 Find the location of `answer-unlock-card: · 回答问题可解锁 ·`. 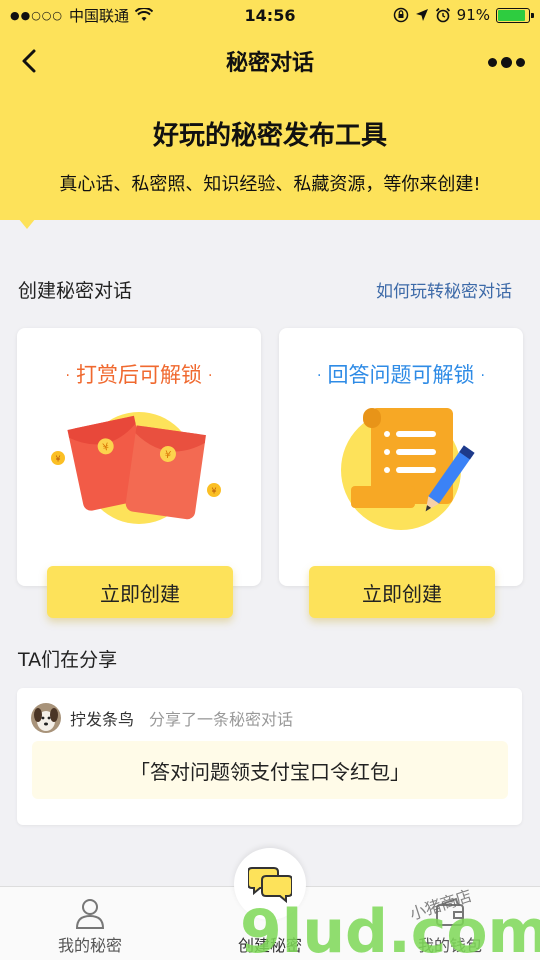

answer-unlock-card: · 回答问题可解锁 · is located at coordinates (401, 457).